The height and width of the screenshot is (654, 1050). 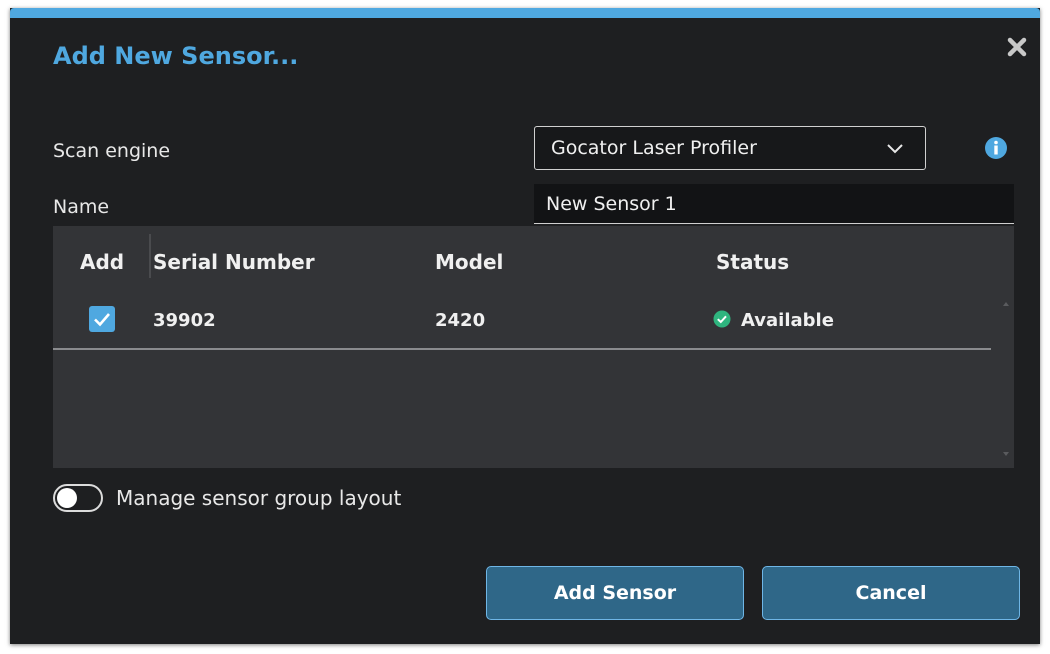 What do you see at coordinates (522, 349) in the screenshot?
I see `row-divider` at bounding box center [522, 349].